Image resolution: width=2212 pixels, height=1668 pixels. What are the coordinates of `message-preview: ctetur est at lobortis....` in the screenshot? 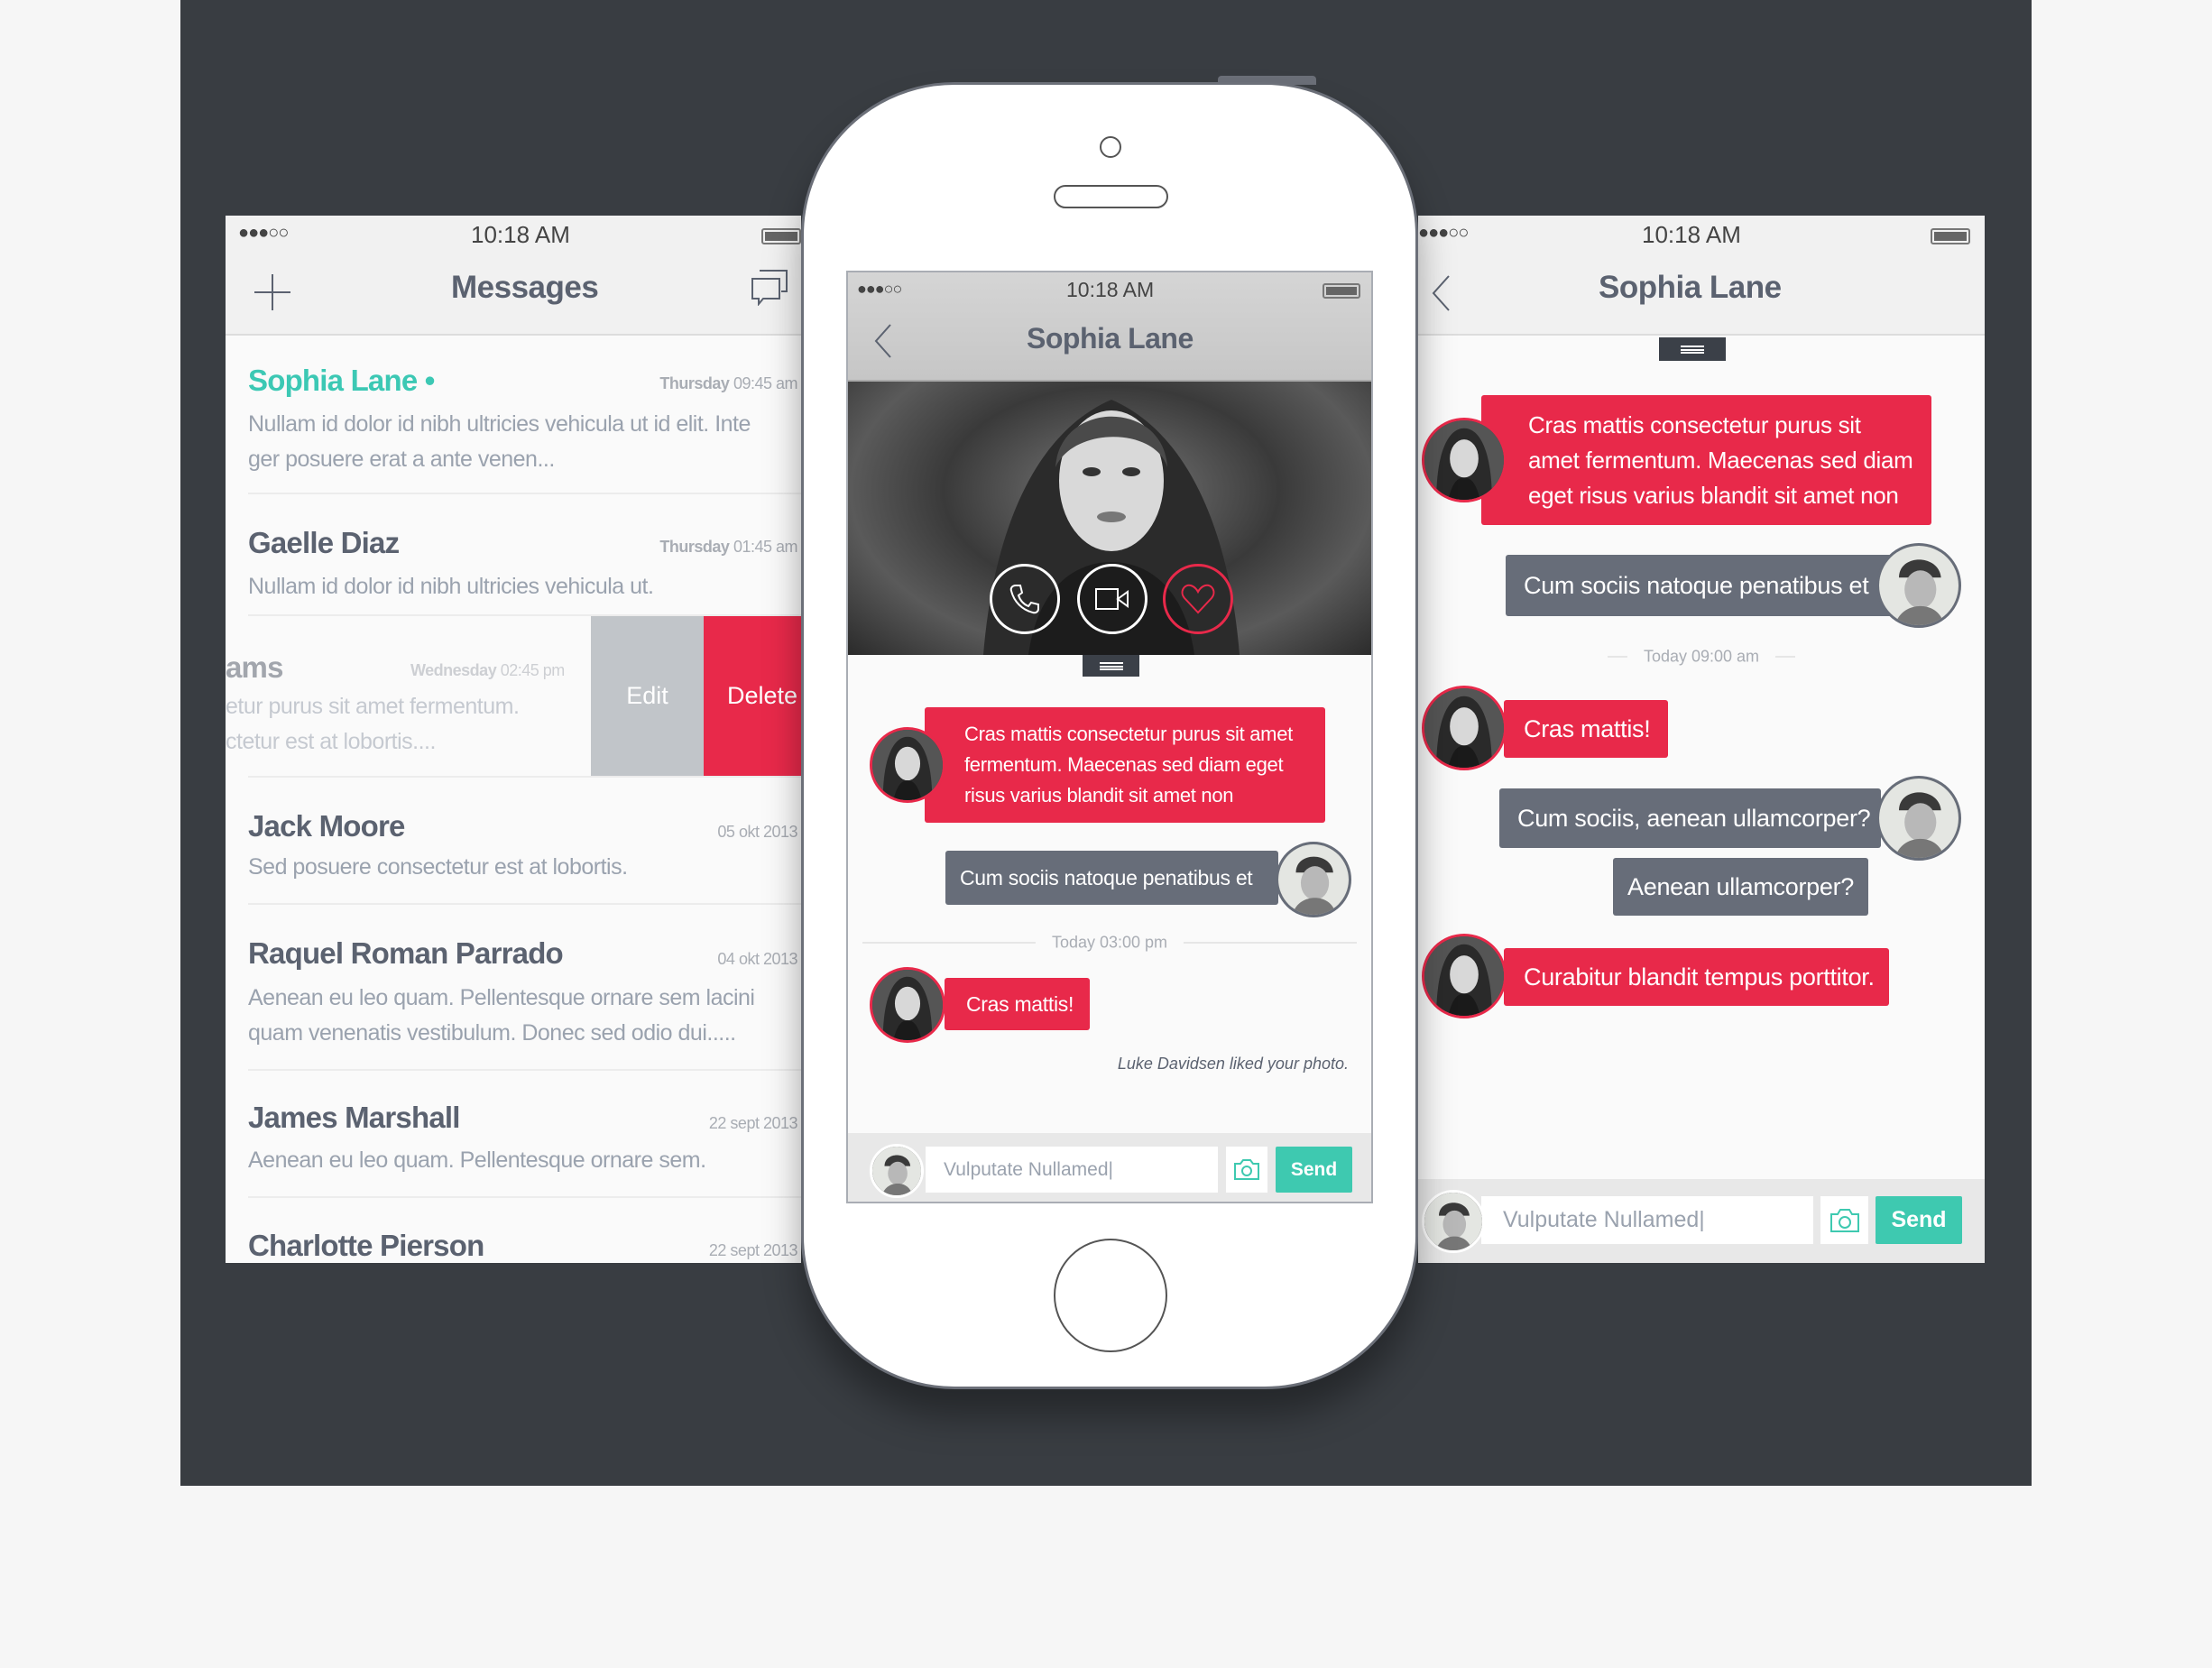 It's located at (331, 741).